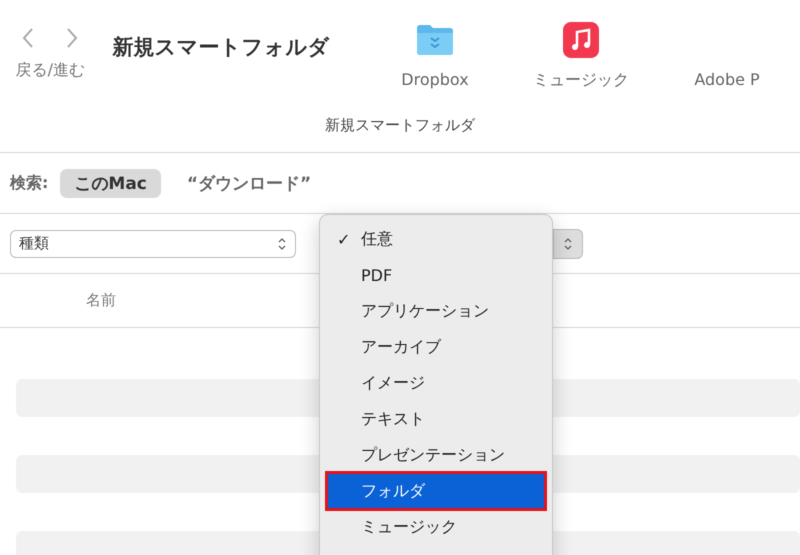  I want to click on forward-icon, so click(72, 38).